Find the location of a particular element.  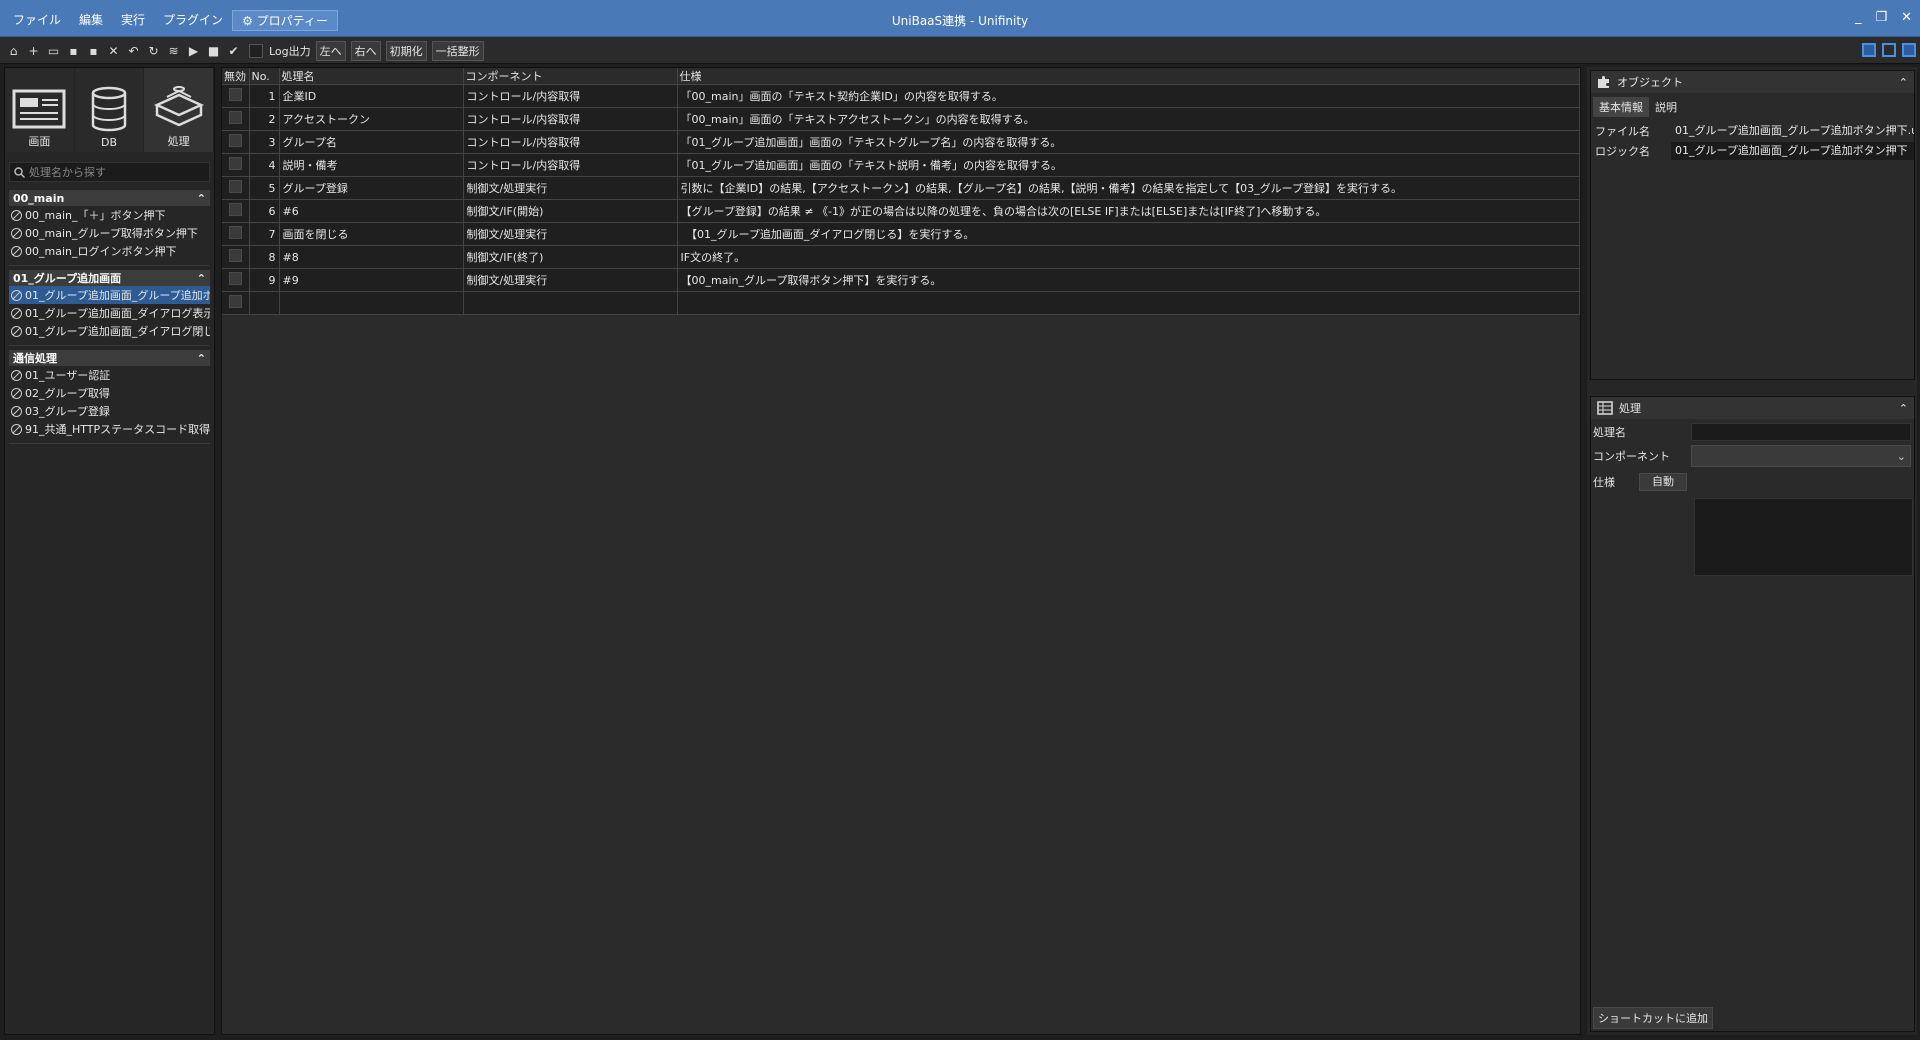

group-header-add-screen: 01_グループ追加画面 ⌃ is located at coordinates (109, 278).